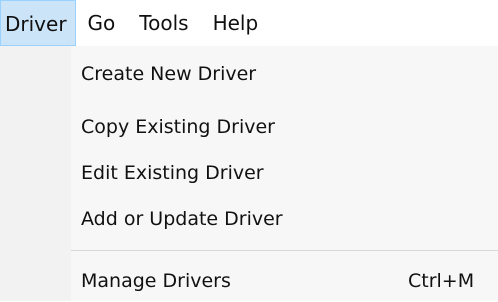 Image resolution: width=498 pixels, height=302 pixels. I want to click on menu-item-edit-existing-driver: Edit Existing Driver, so click(284, 173).